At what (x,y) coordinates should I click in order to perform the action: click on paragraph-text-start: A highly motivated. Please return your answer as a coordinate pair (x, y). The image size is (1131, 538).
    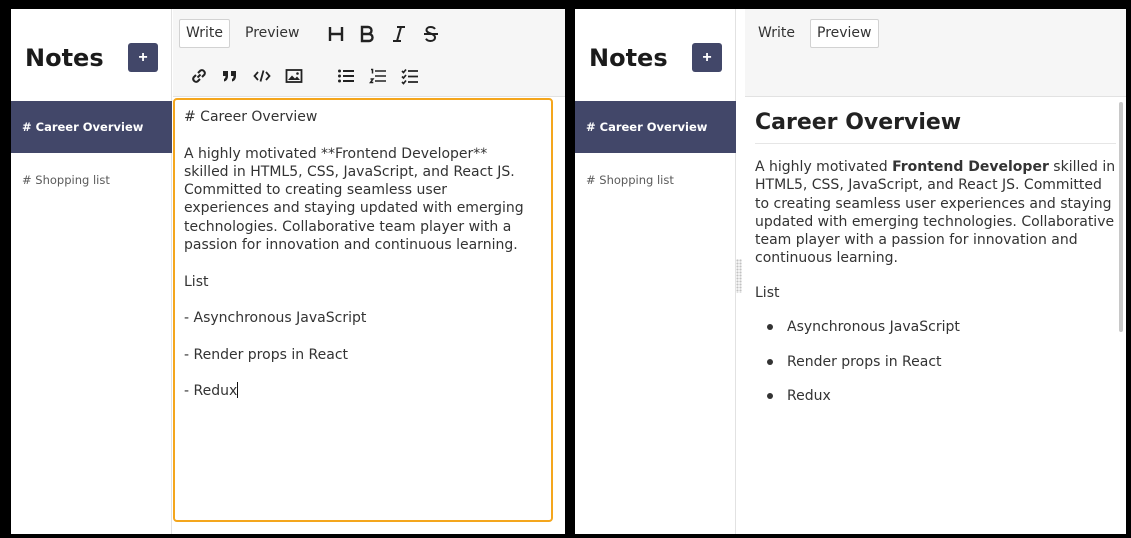
    Looking at the image, I should click on (824, 167).